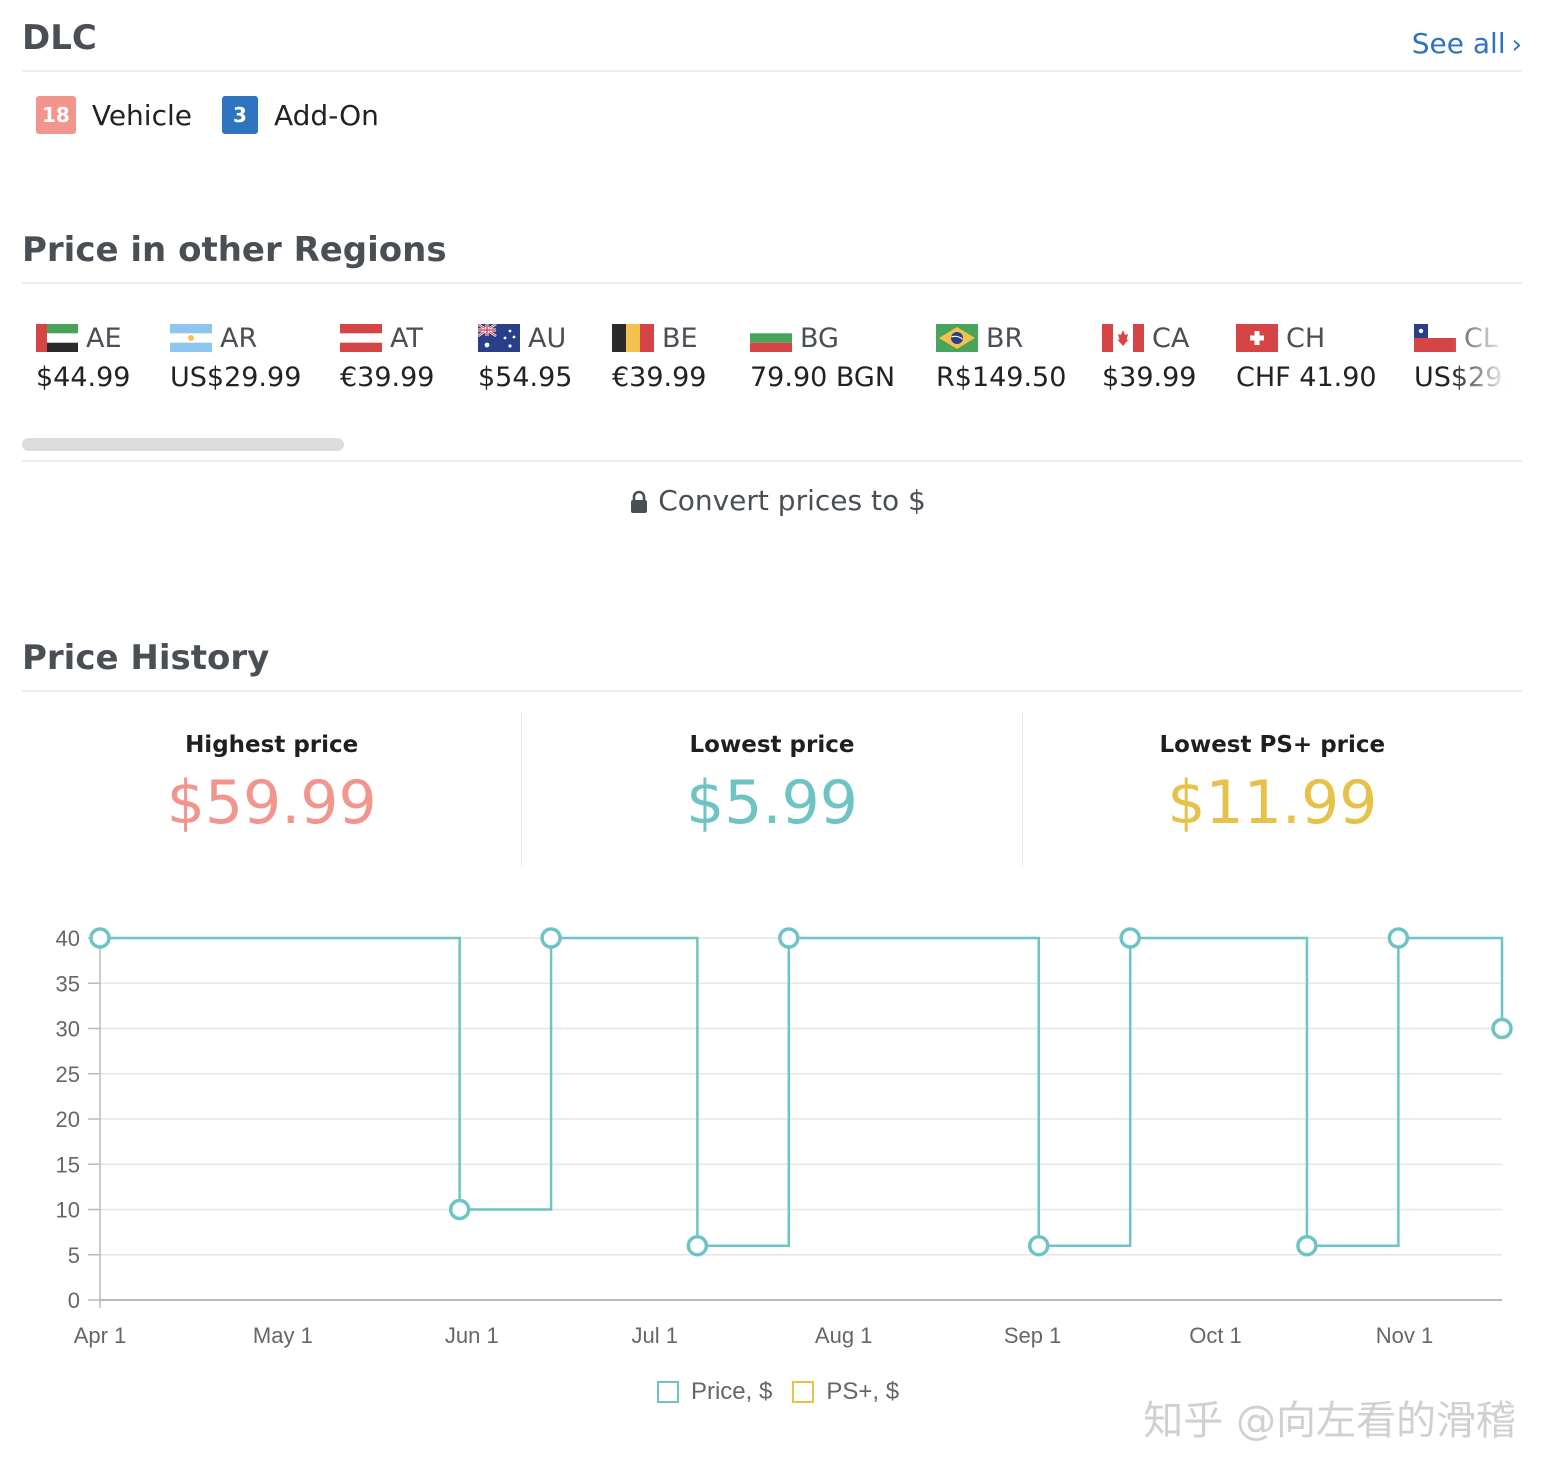 This screenshot has width=1556, height=1478. Describe the element at coordinates (326, 115) in the screenshot. I see `tag-label: Add-On` at that location.